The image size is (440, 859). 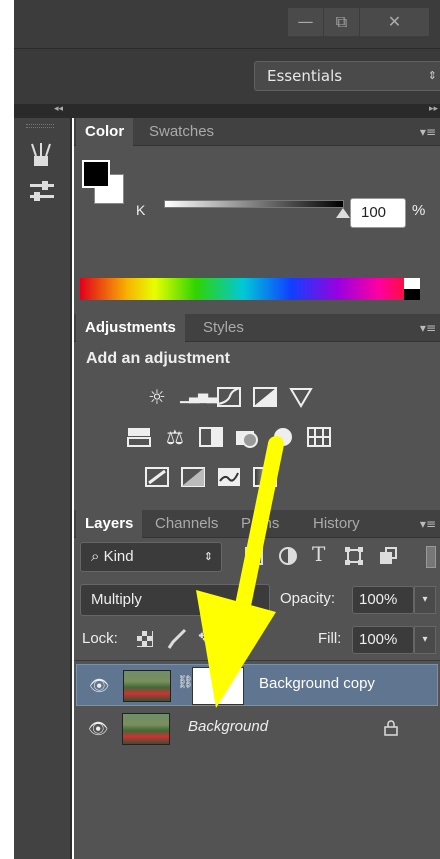 What do you see at coordinates (175, 600) in the screenshot?
I see `blend-mode-select: Multiply` at bounding box center [175, 600].